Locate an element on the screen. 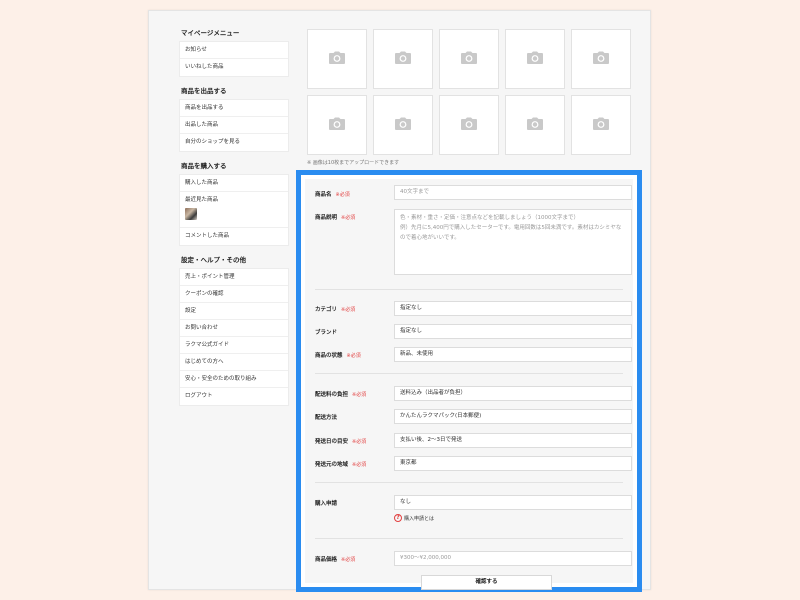 The image size is (800, 600). sidebar-menu: お知らせ いいねした商品 is located at coordinates (234, 59).